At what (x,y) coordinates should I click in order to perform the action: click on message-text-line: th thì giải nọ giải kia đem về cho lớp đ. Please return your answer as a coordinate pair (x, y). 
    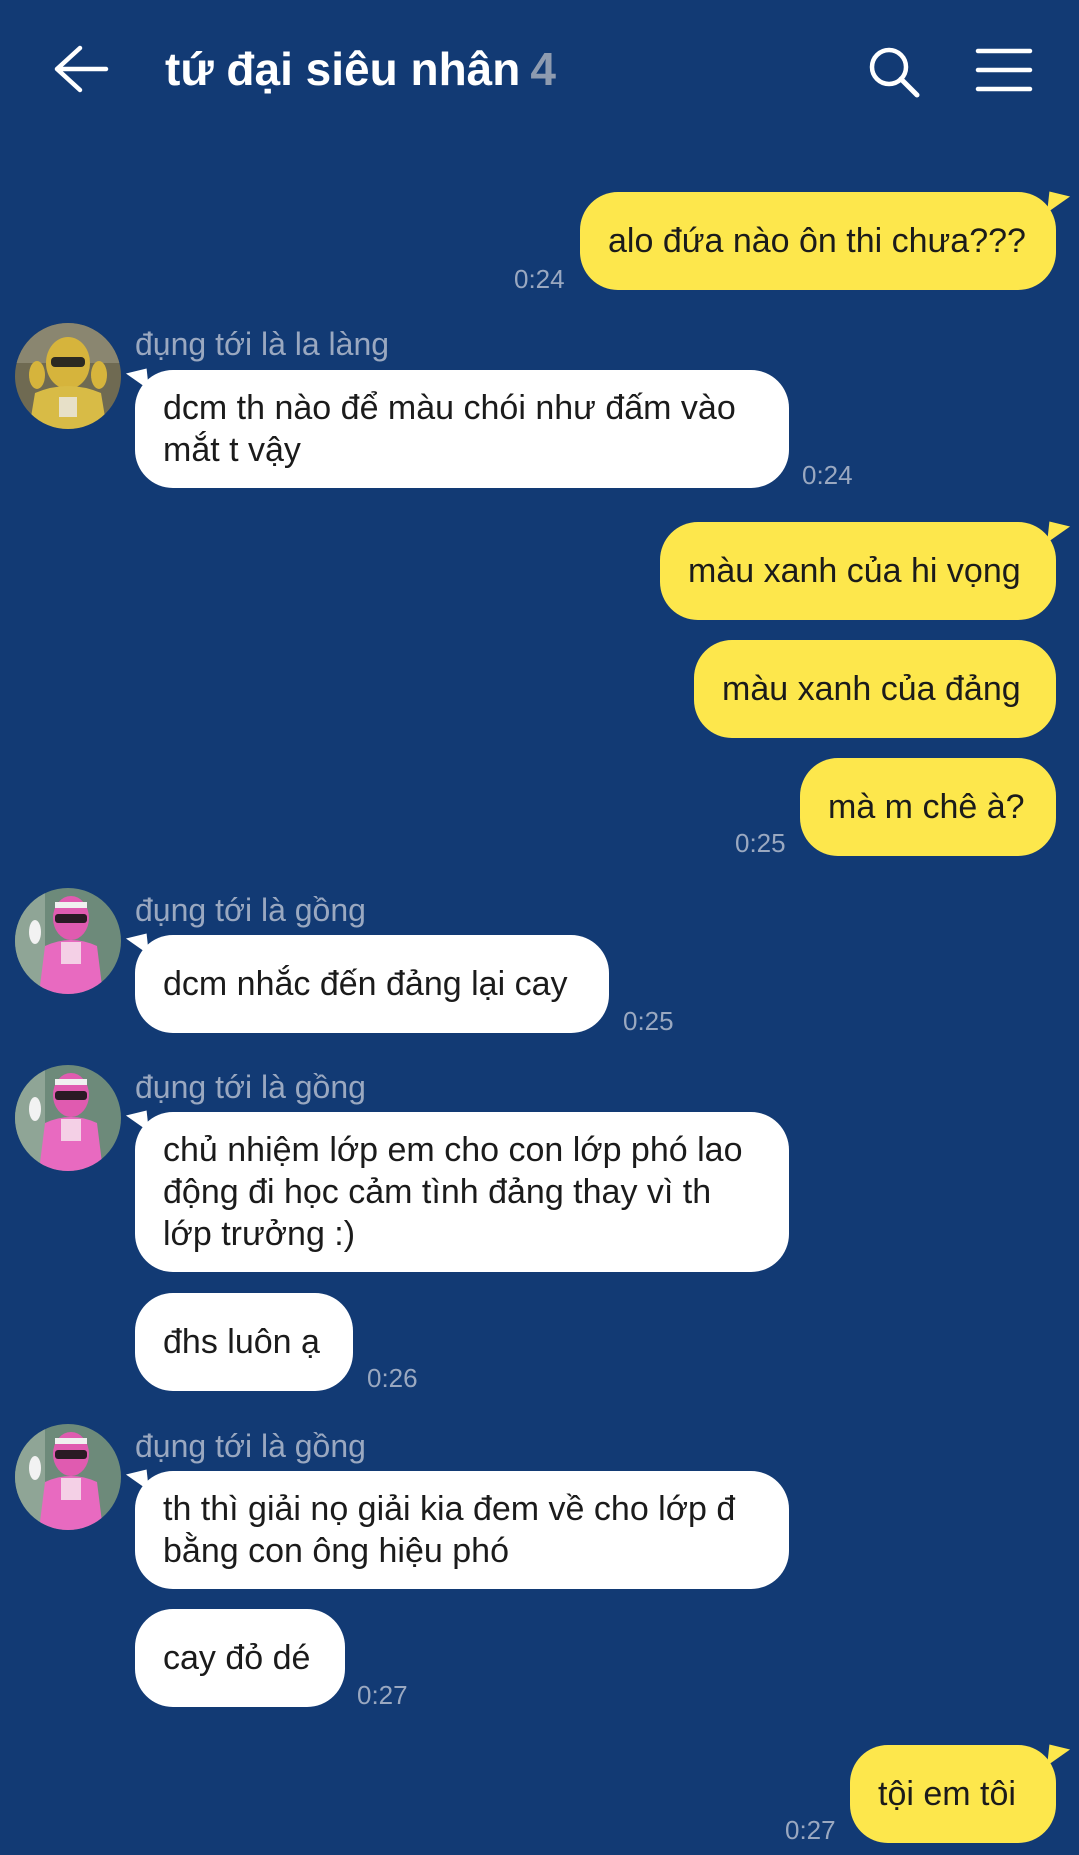
    Looking at the image, I should click on (449, 1509).